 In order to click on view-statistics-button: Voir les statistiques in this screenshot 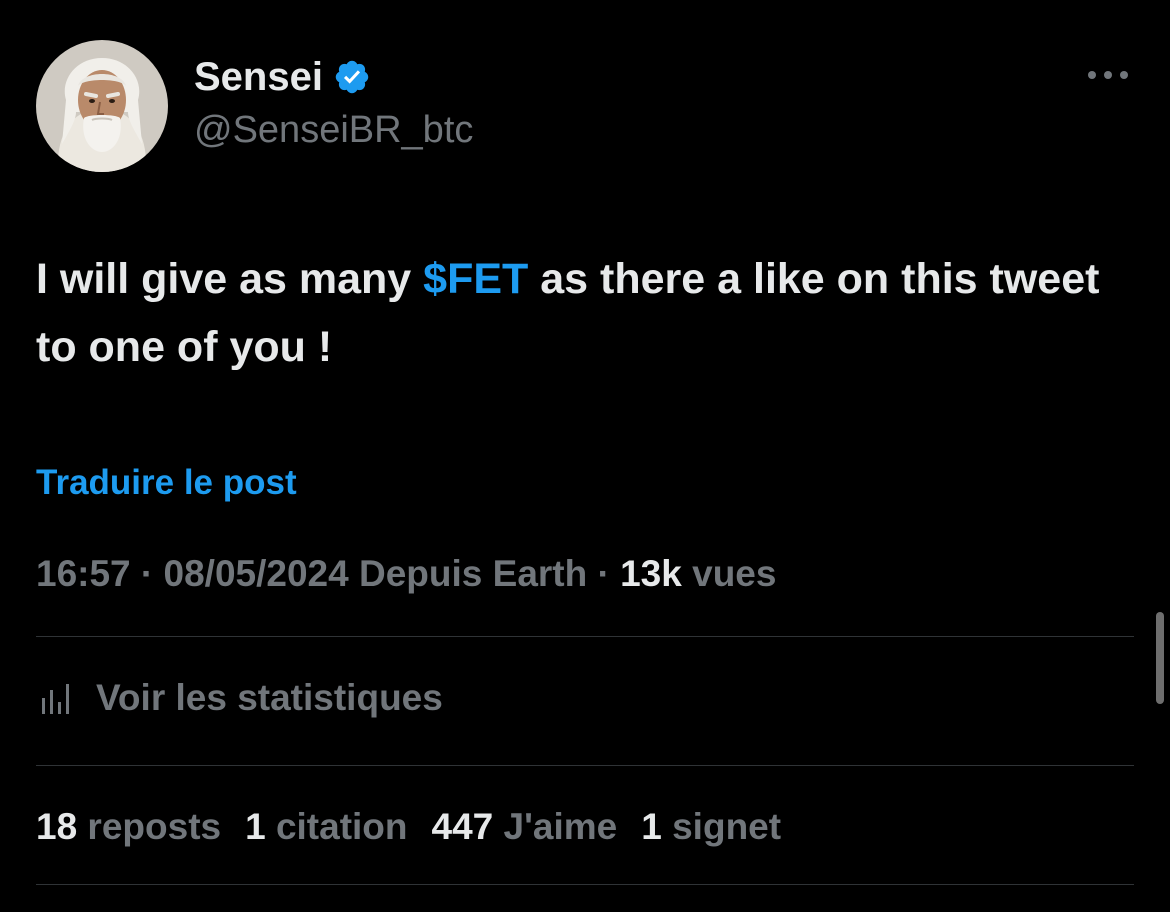, I will do `click(239, 698)`.